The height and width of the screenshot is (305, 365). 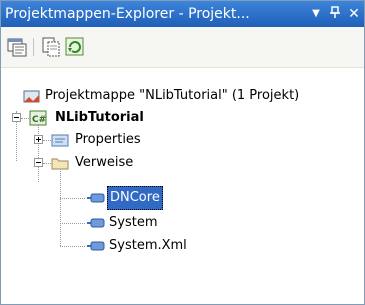 I want to click on reference-label: System.Xml, so click(x=148, y=245).